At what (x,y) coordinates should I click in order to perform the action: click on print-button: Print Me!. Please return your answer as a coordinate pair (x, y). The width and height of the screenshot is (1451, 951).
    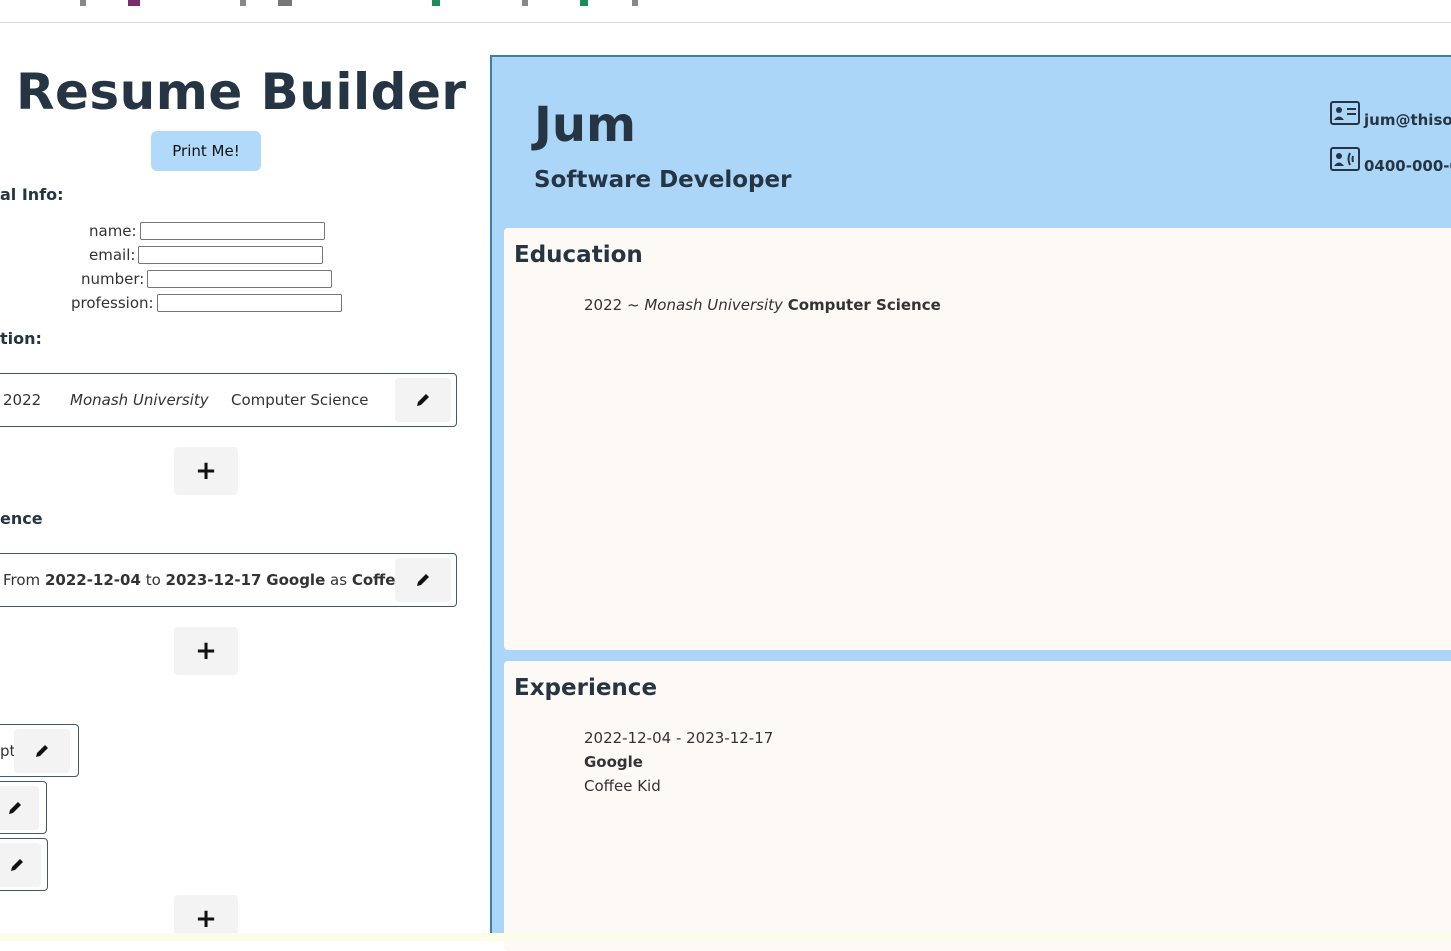
    Looking at the image, I should click on (206, 151).